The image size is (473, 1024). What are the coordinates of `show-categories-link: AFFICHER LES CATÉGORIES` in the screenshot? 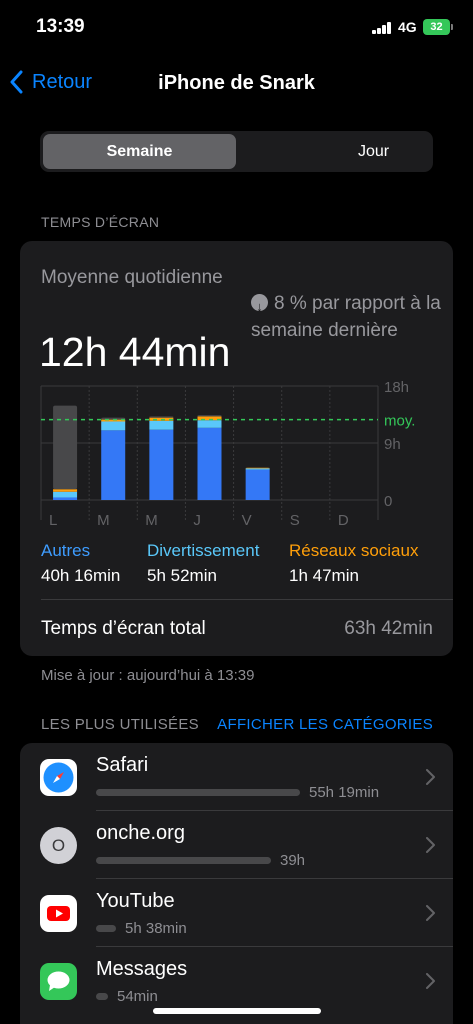 It's located at (325, 724).